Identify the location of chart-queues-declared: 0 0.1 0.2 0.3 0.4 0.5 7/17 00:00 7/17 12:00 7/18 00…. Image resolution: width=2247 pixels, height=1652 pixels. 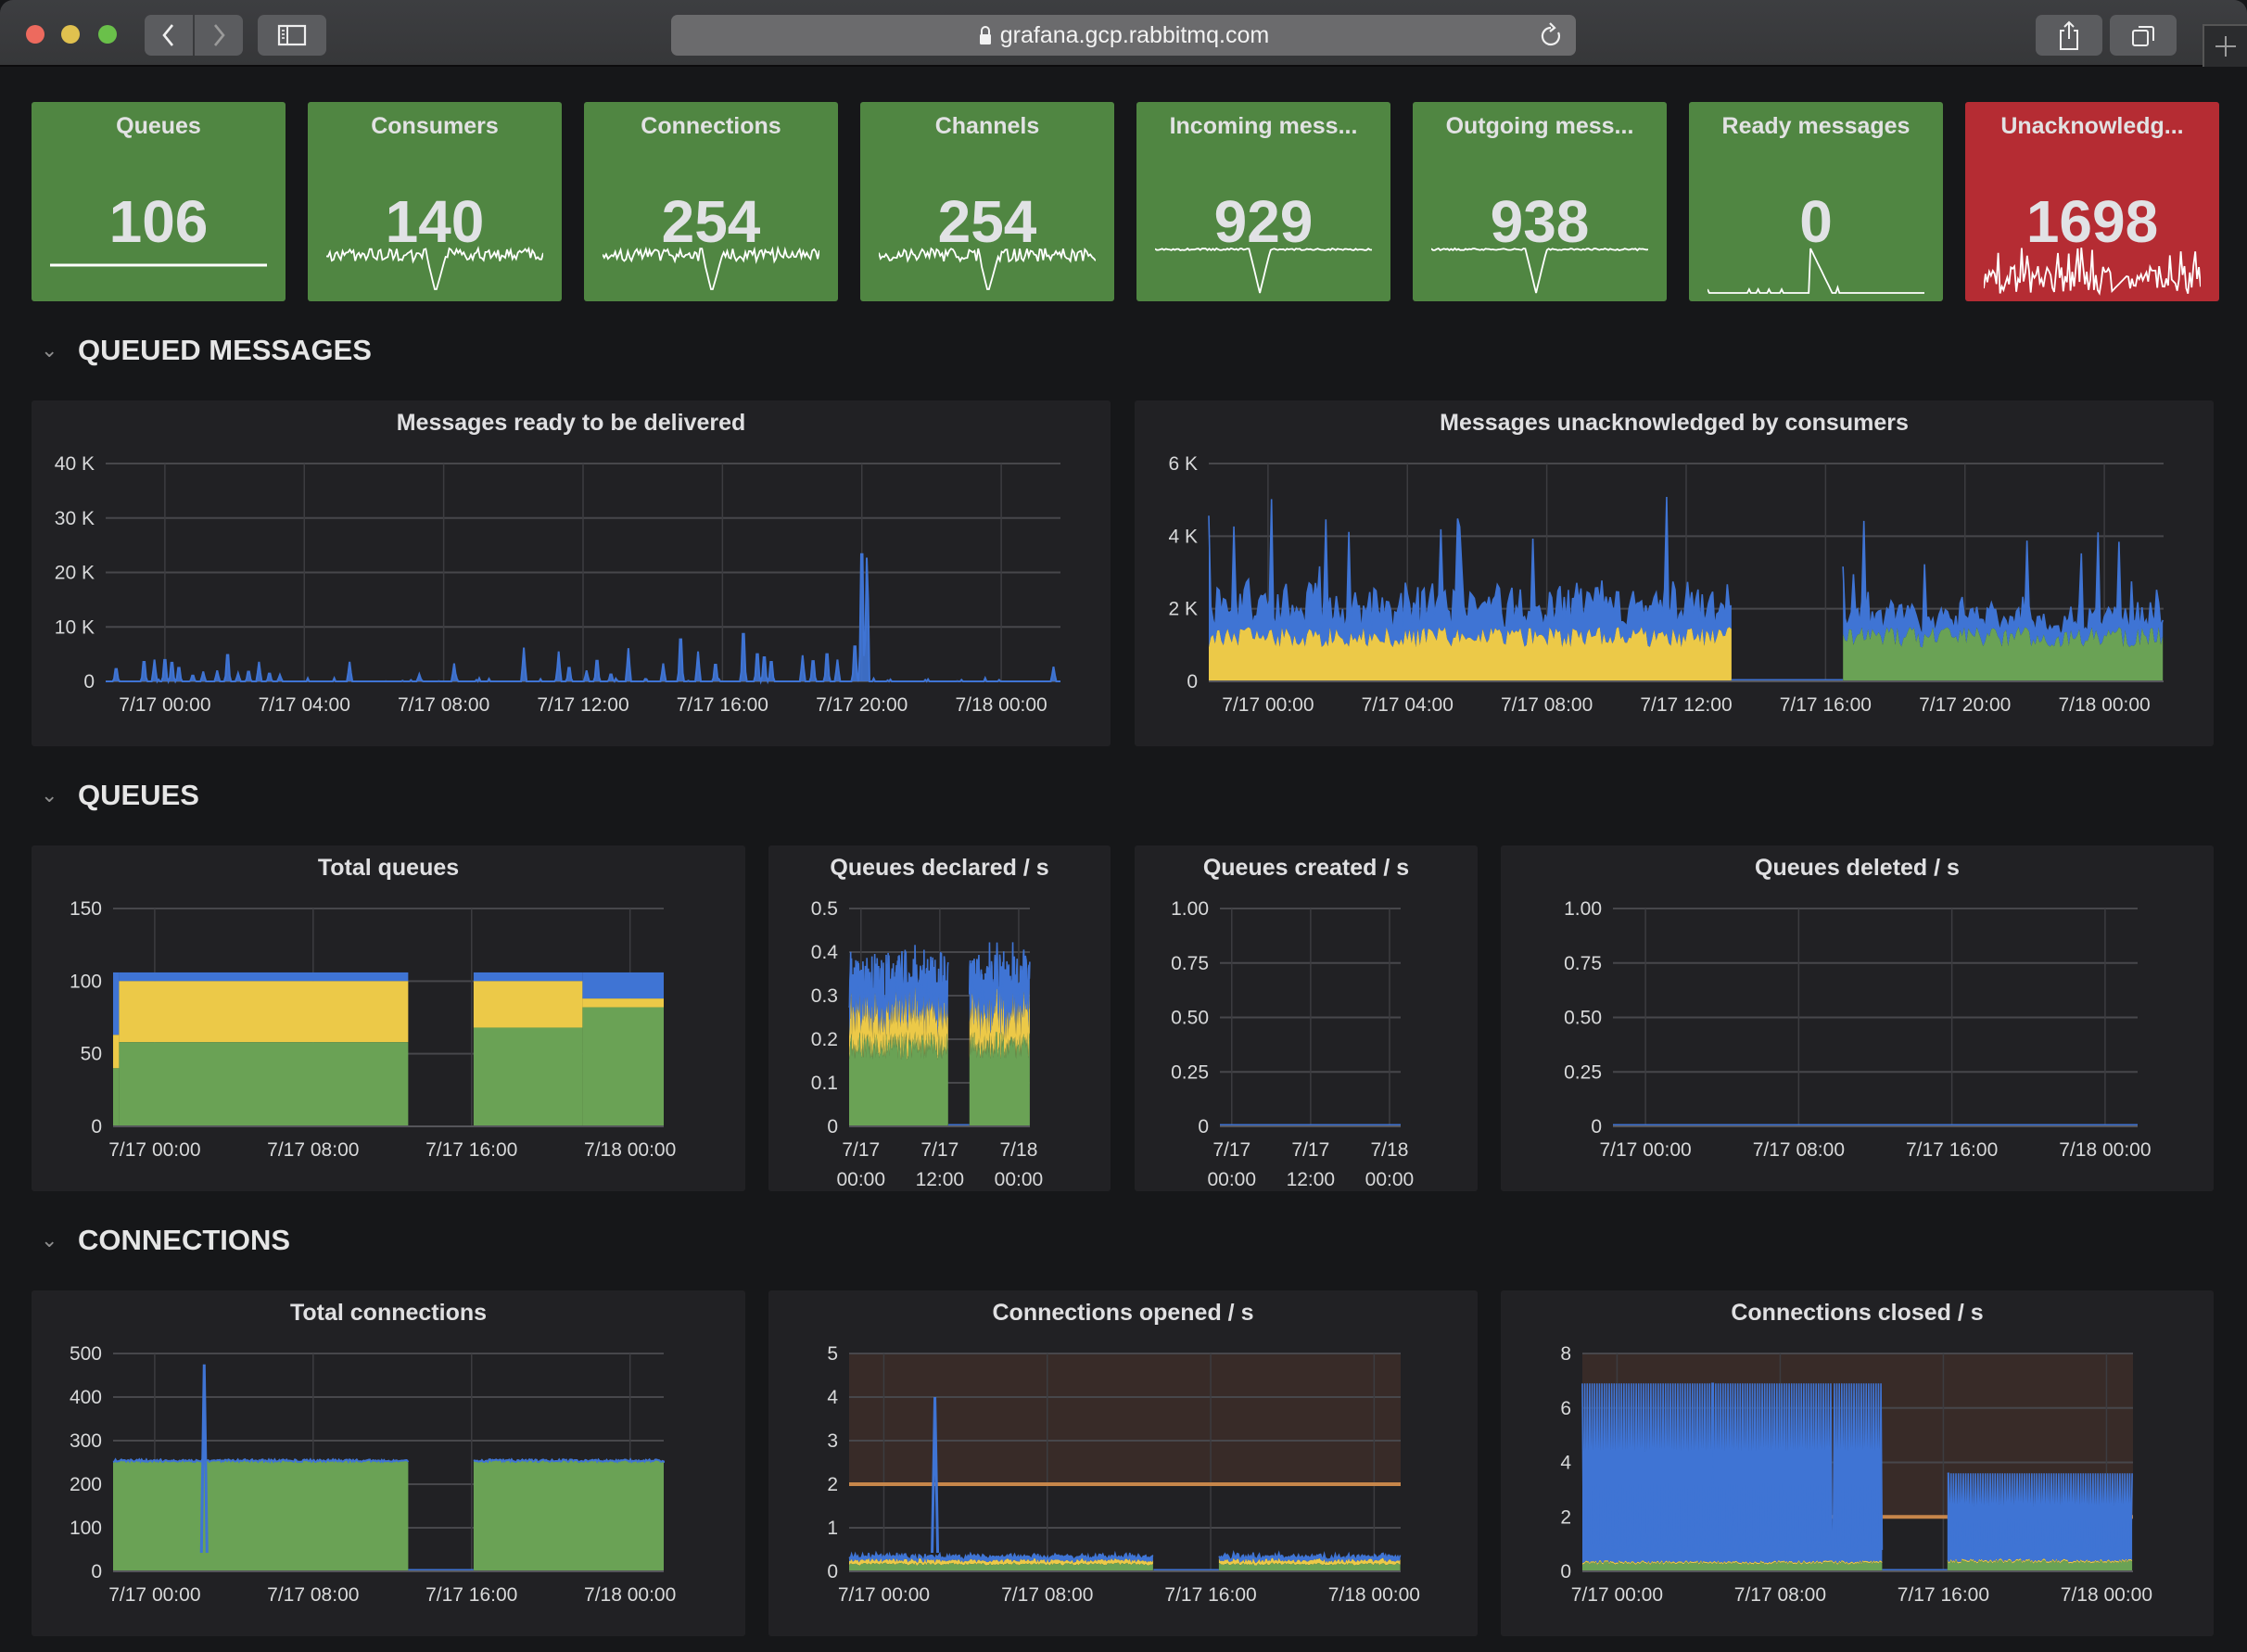
(940, 1018).